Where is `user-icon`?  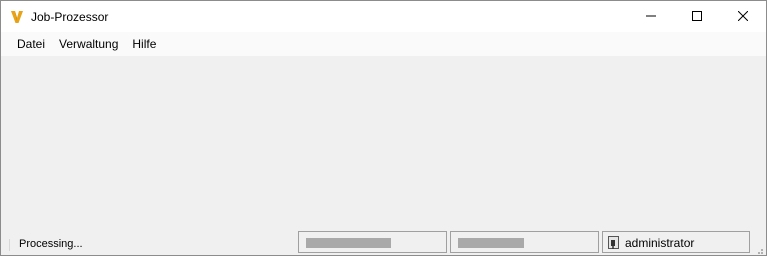
user-icon is located at coordinates (614, 242).